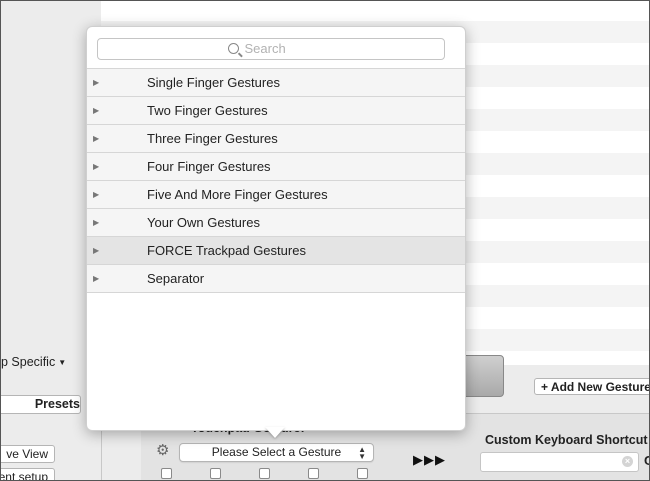 This screenshot has width=650, height=481. Describe the element at coordinates (276, 166) in the screenshot. I see `group-row-four-finger: ▶ Four Finger Gestures` at that location.